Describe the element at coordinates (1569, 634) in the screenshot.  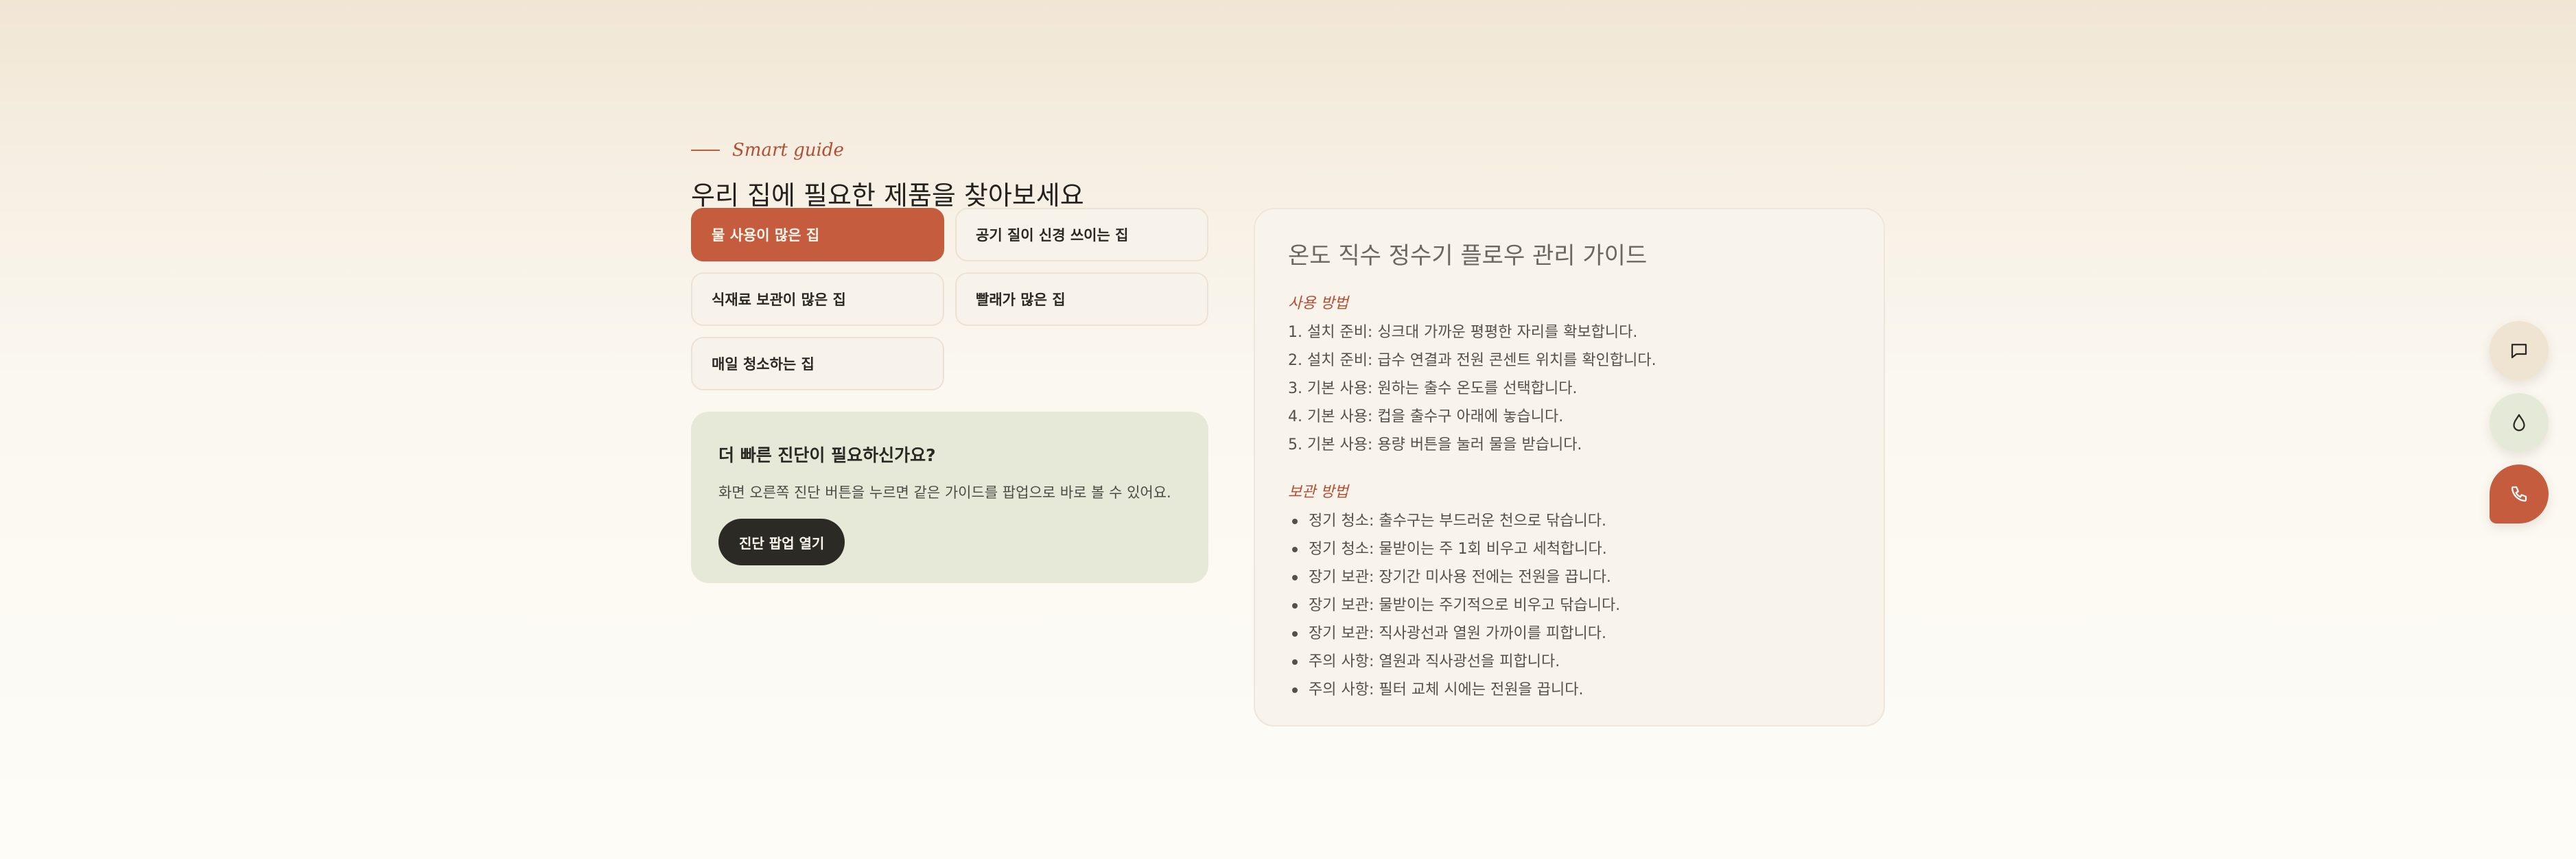
I see `storage-tip: 장기 보관: 직사광선과 열원 가까이를 피합니다.` at that location.